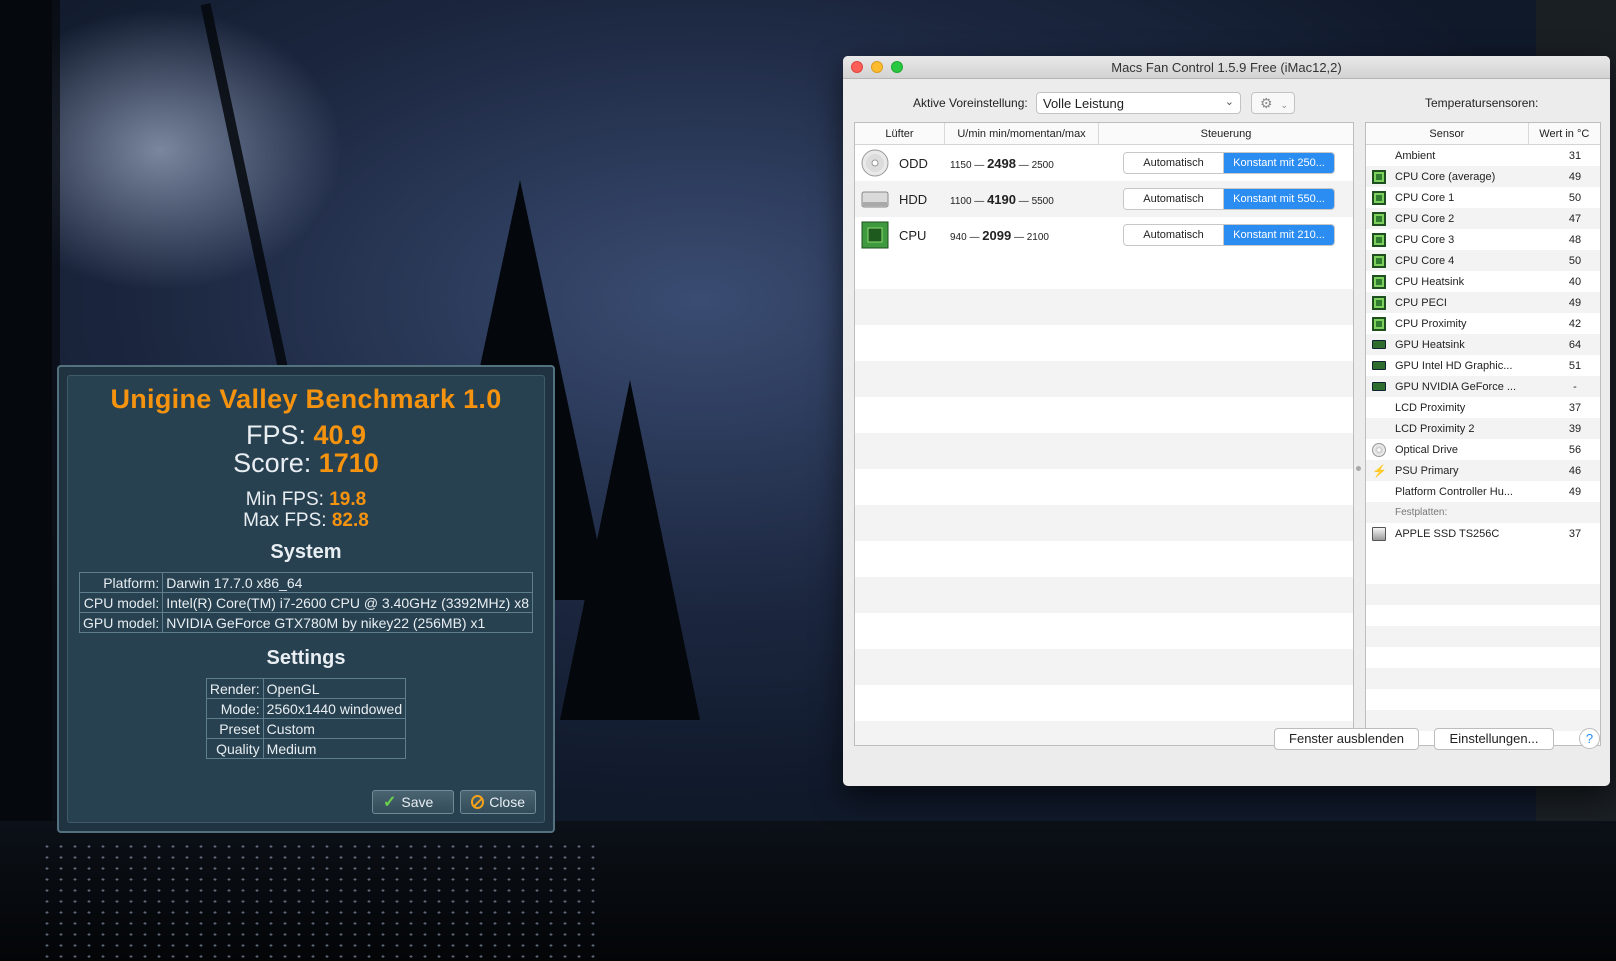  Describe the element at coordinates (1001, 163) in the screenshot. I see `fan-rpm-current: 2498` at that location.